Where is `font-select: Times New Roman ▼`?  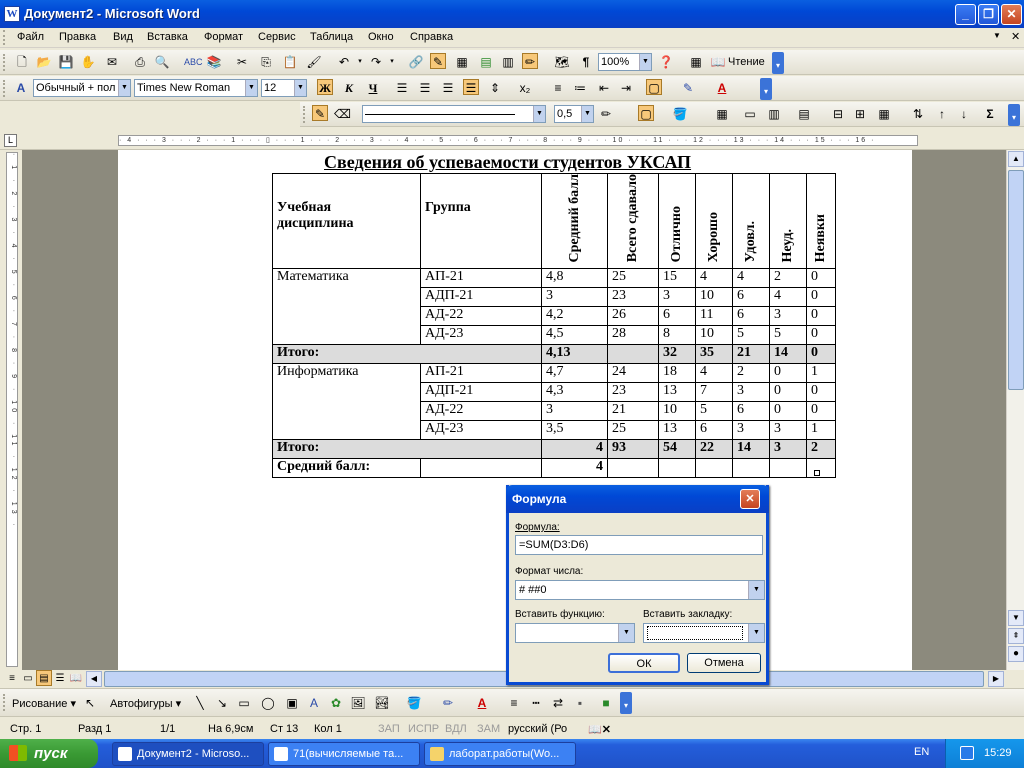 font-select: Times New Roman ▼ is located at coordinates (196, 88).